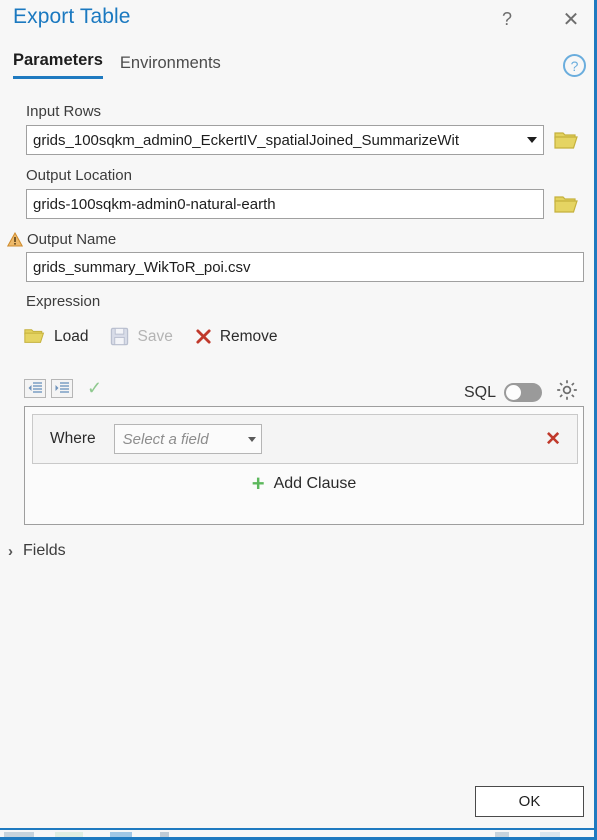 The width and height of the screenshot is (597, 840). Describe the element at coordinates (304, 465) in the screenshot. I see `expression-clause-panel: Where Select a field ✕ + Add Clause` at that location.